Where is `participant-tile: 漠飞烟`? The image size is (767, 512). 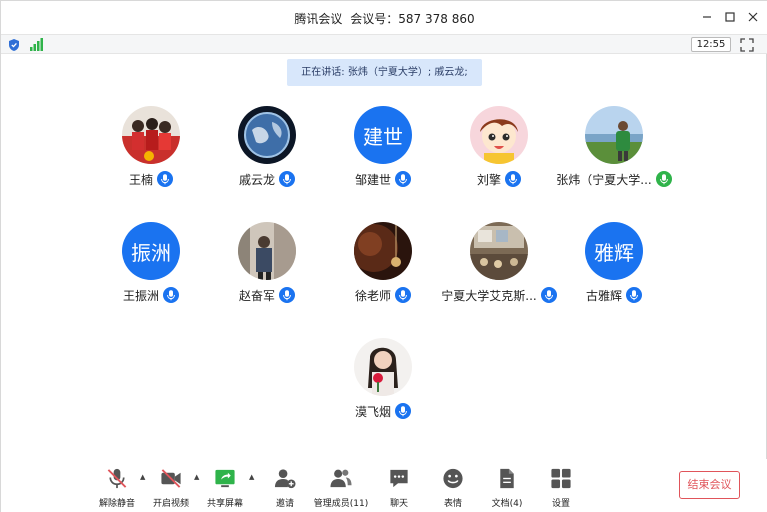
participant-tile: 漠飞烟 is located at coordinates (383, 383).